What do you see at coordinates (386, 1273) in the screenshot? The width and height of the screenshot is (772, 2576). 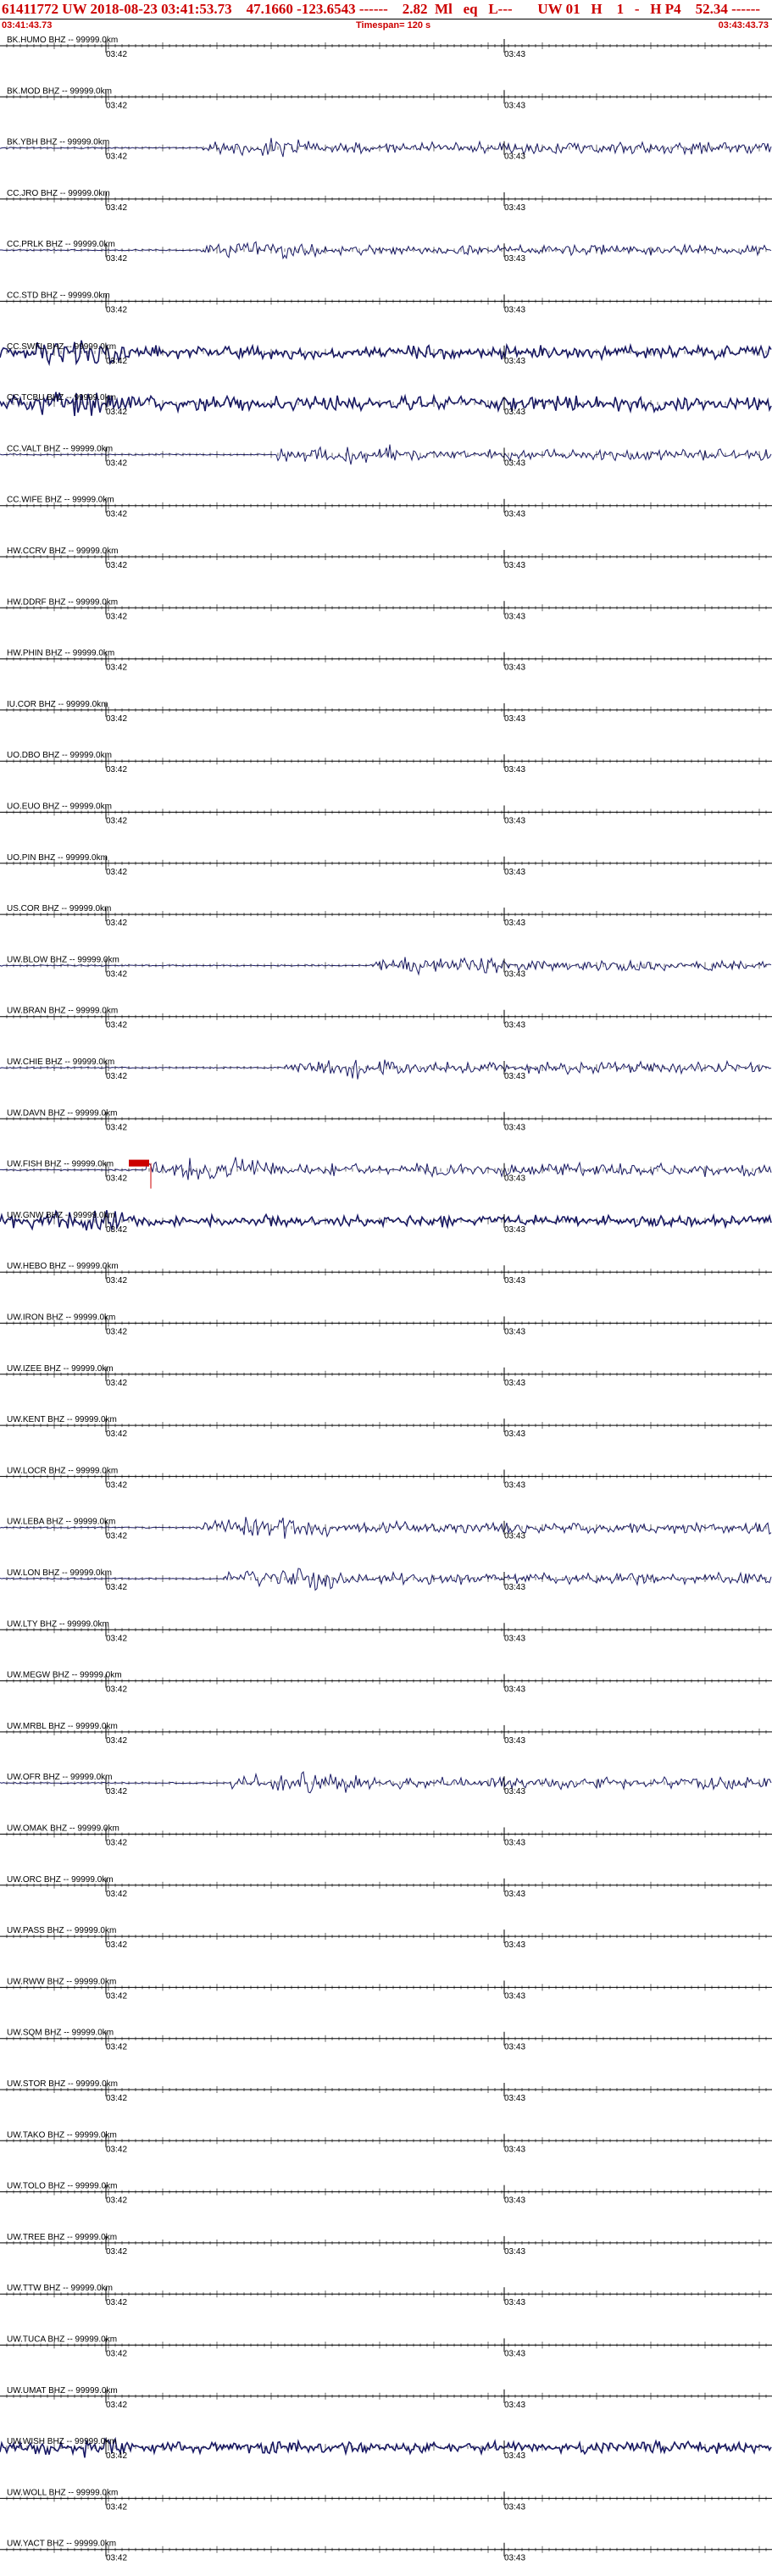 I see `station-row: UW.HEBO BHZ -- 99999.0km 03:42 03:43` at bounding box center [386, 1273].